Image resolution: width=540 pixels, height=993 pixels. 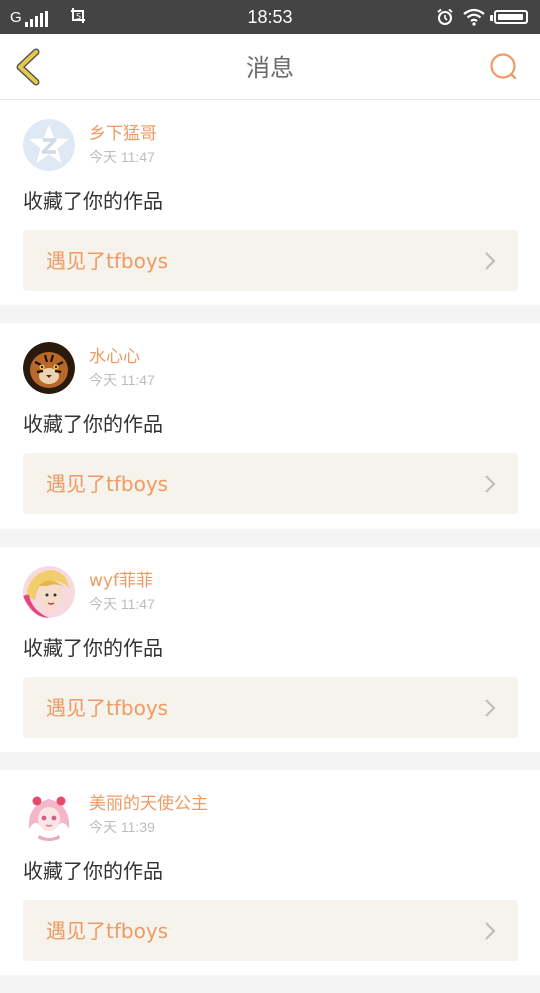 What do you see at coordinates (270, 17) in the screenshot?
I see `status-bar: G S 18:53` at bounding box center [270, 17].